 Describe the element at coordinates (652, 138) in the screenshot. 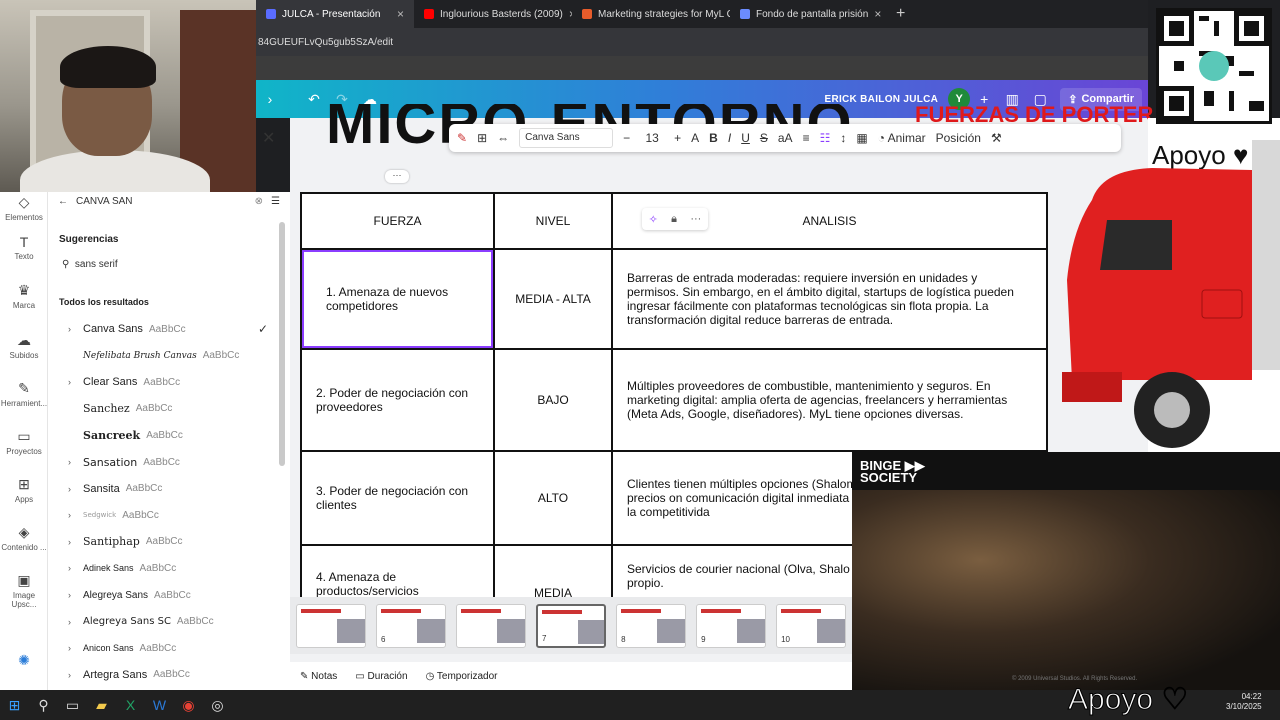

I see `font-size-value: 13` at that location.